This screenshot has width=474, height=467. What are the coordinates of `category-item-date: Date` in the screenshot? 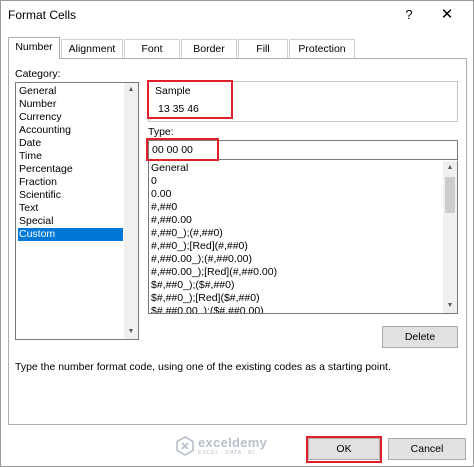 It's located at (70, 143).